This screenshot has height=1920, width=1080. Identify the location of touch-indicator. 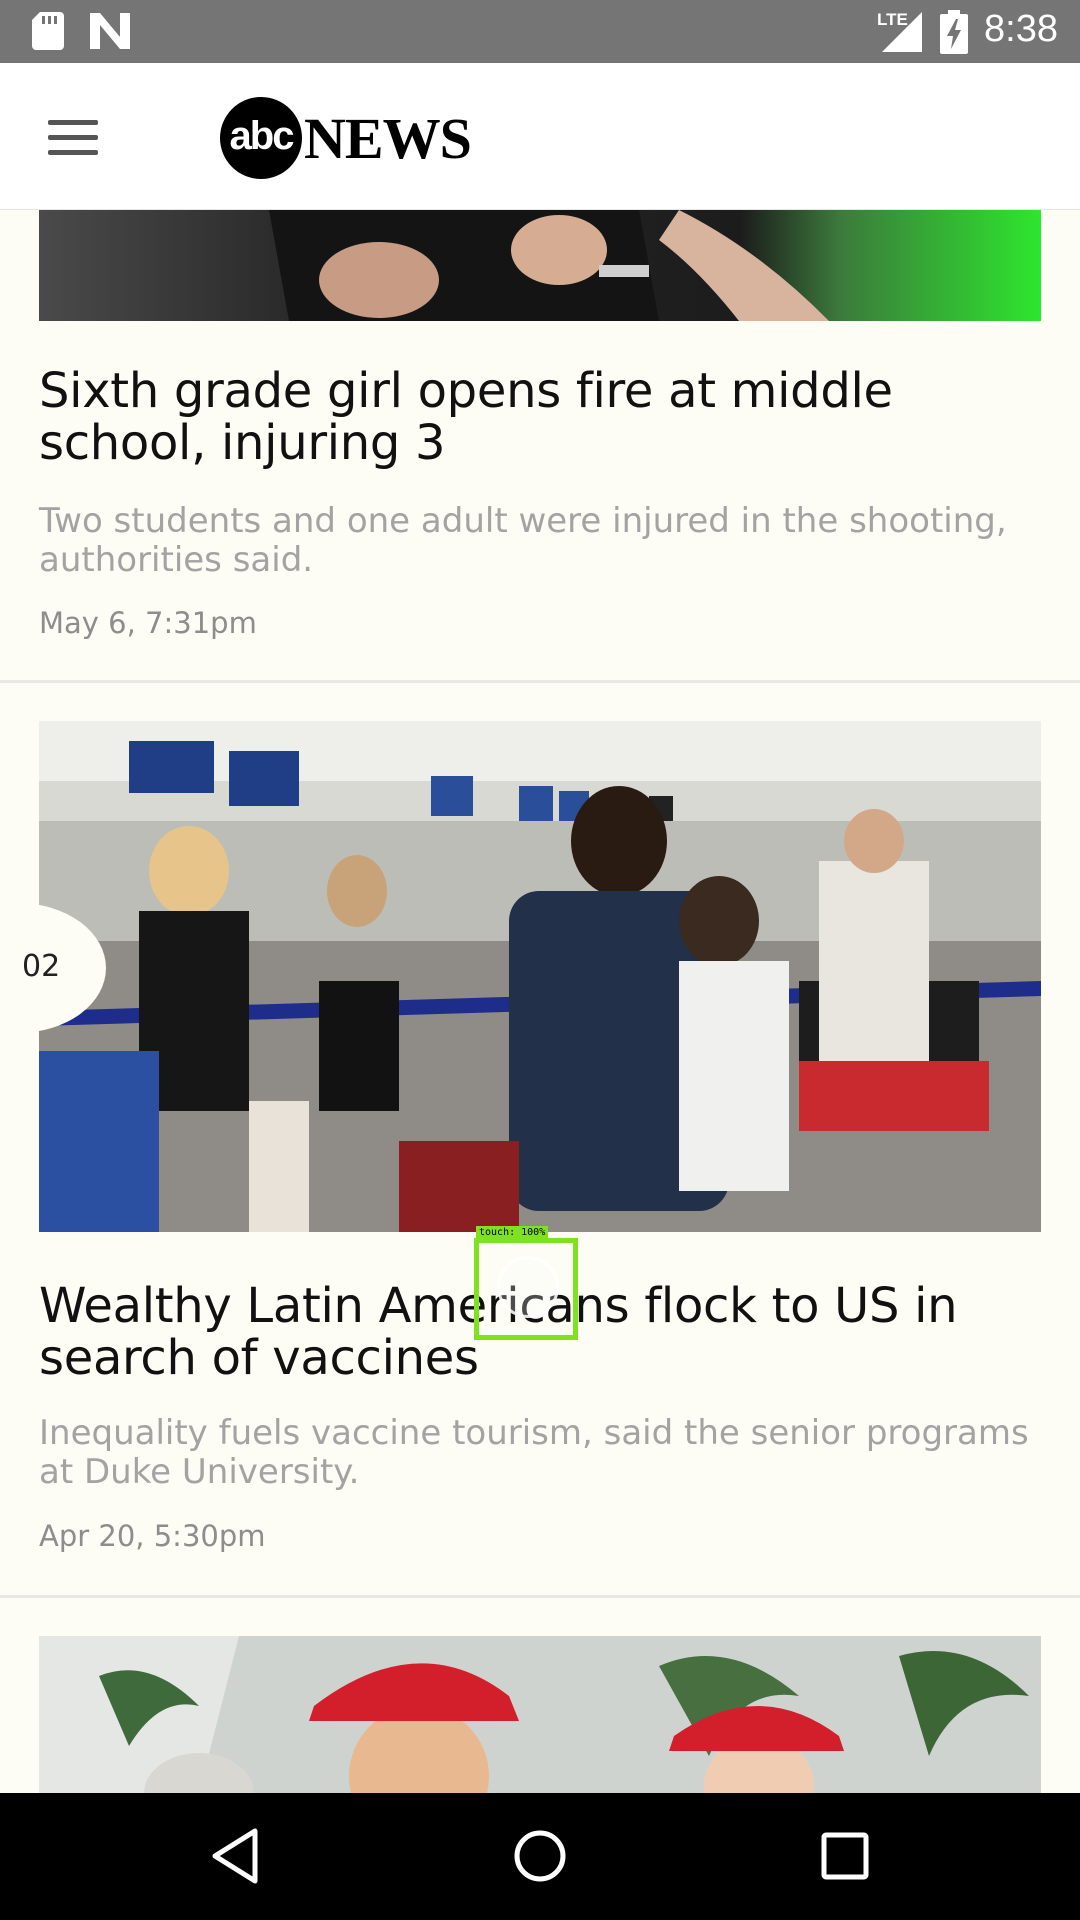
(526, 1289).